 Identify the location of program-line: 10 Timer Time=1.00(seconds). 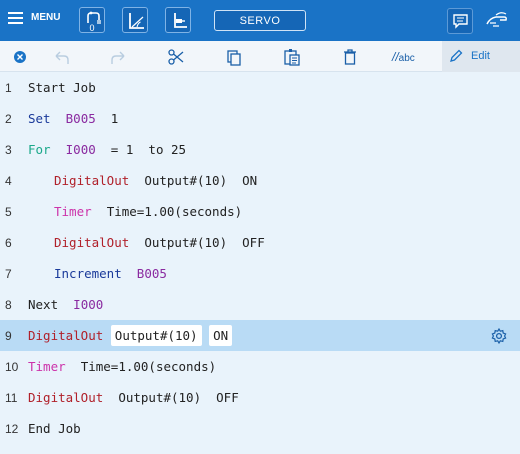
(260, 366).